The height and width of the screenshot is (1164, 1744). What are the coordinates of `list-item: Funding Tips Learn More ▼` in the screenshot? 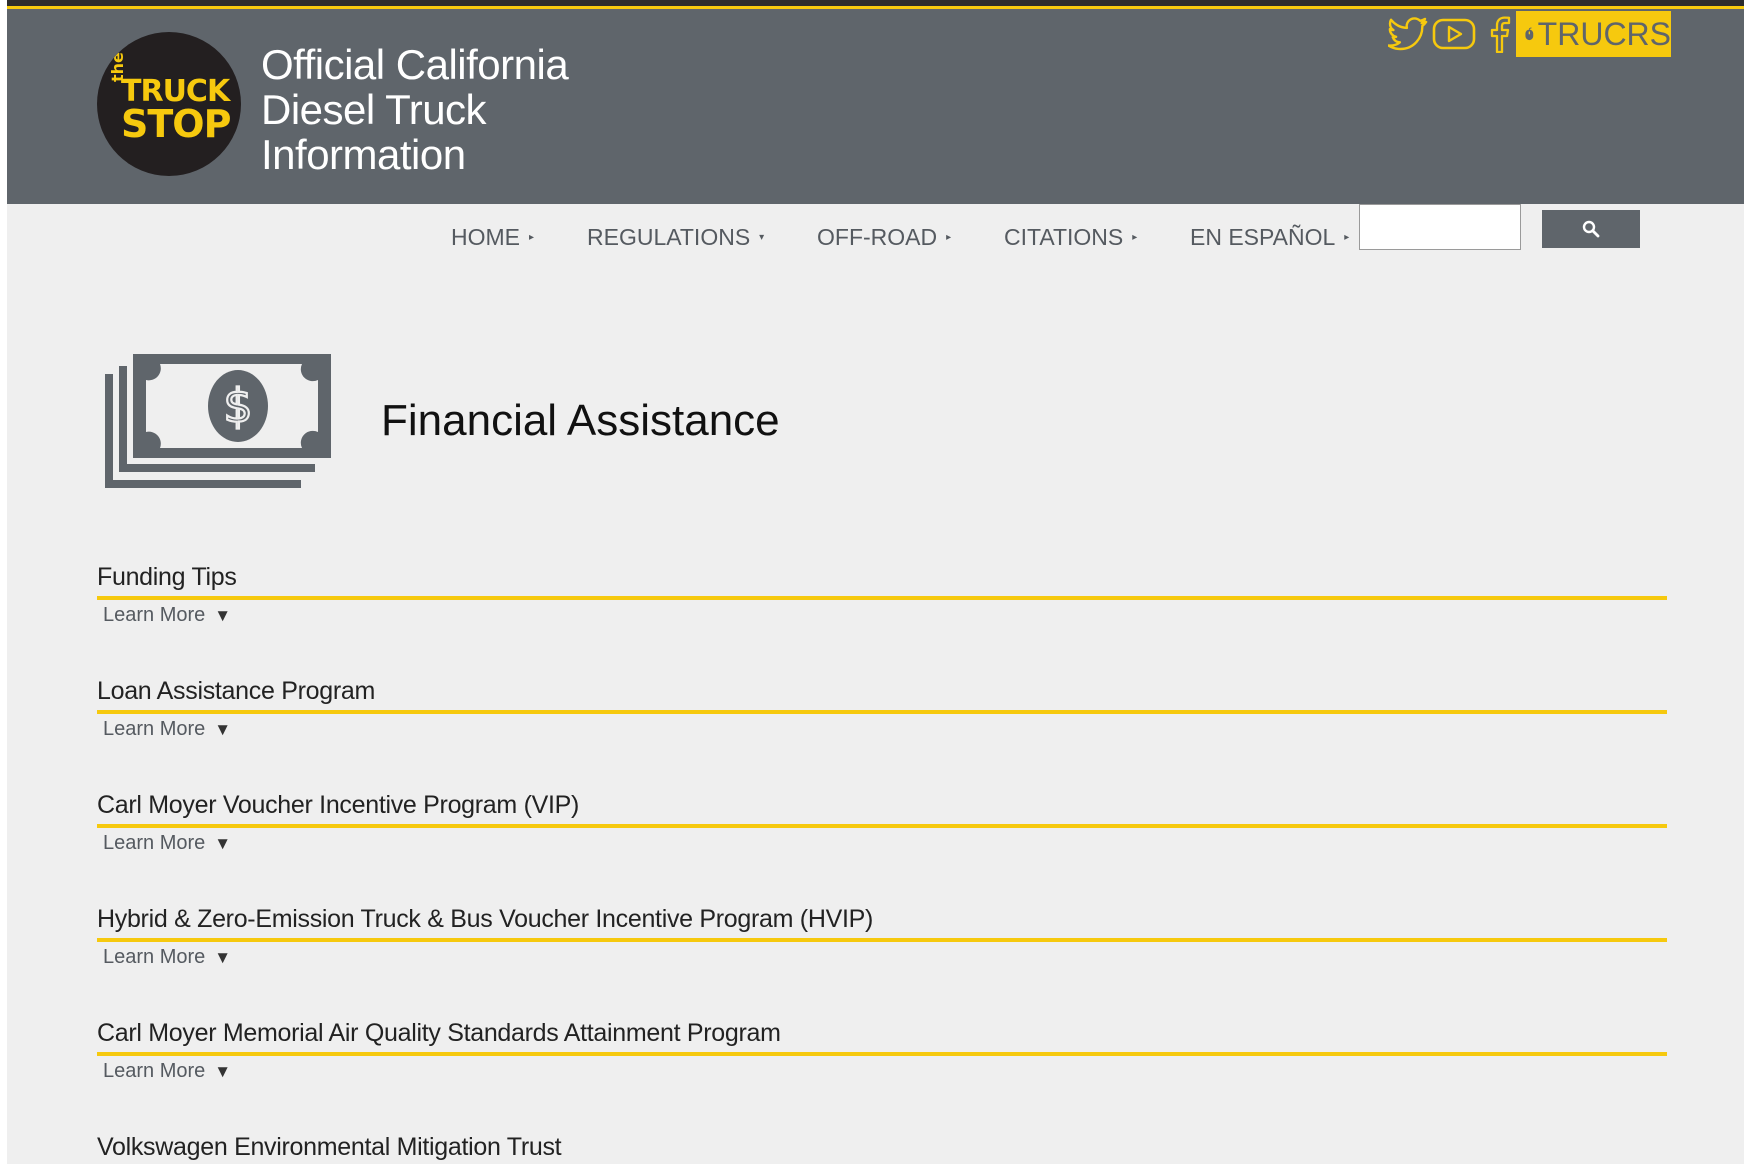 It's located at (882, 593).